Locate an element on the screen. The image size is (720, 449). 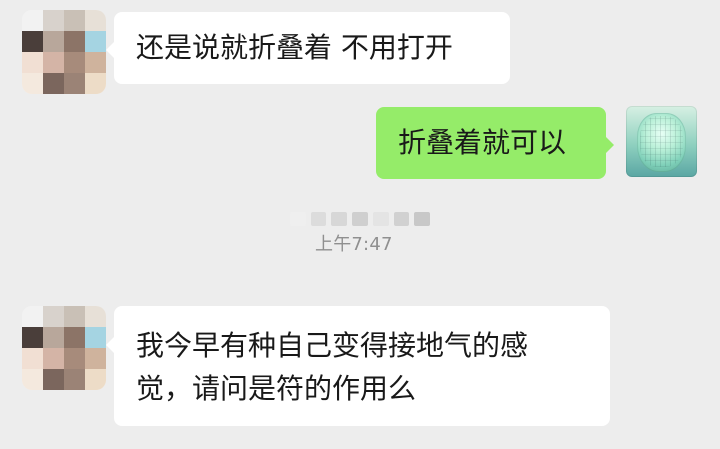
face-pattern-icon is located at coordinates (661, 141).